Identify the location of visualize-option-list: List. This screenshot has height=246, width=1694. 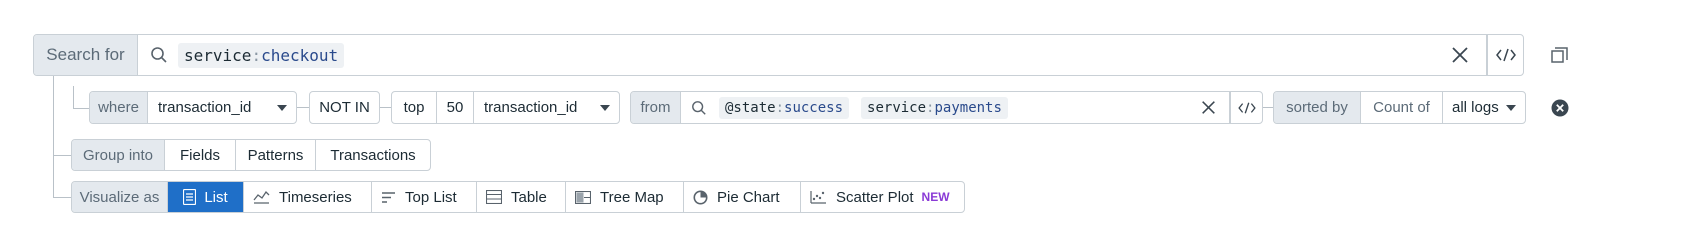
(206, 197).